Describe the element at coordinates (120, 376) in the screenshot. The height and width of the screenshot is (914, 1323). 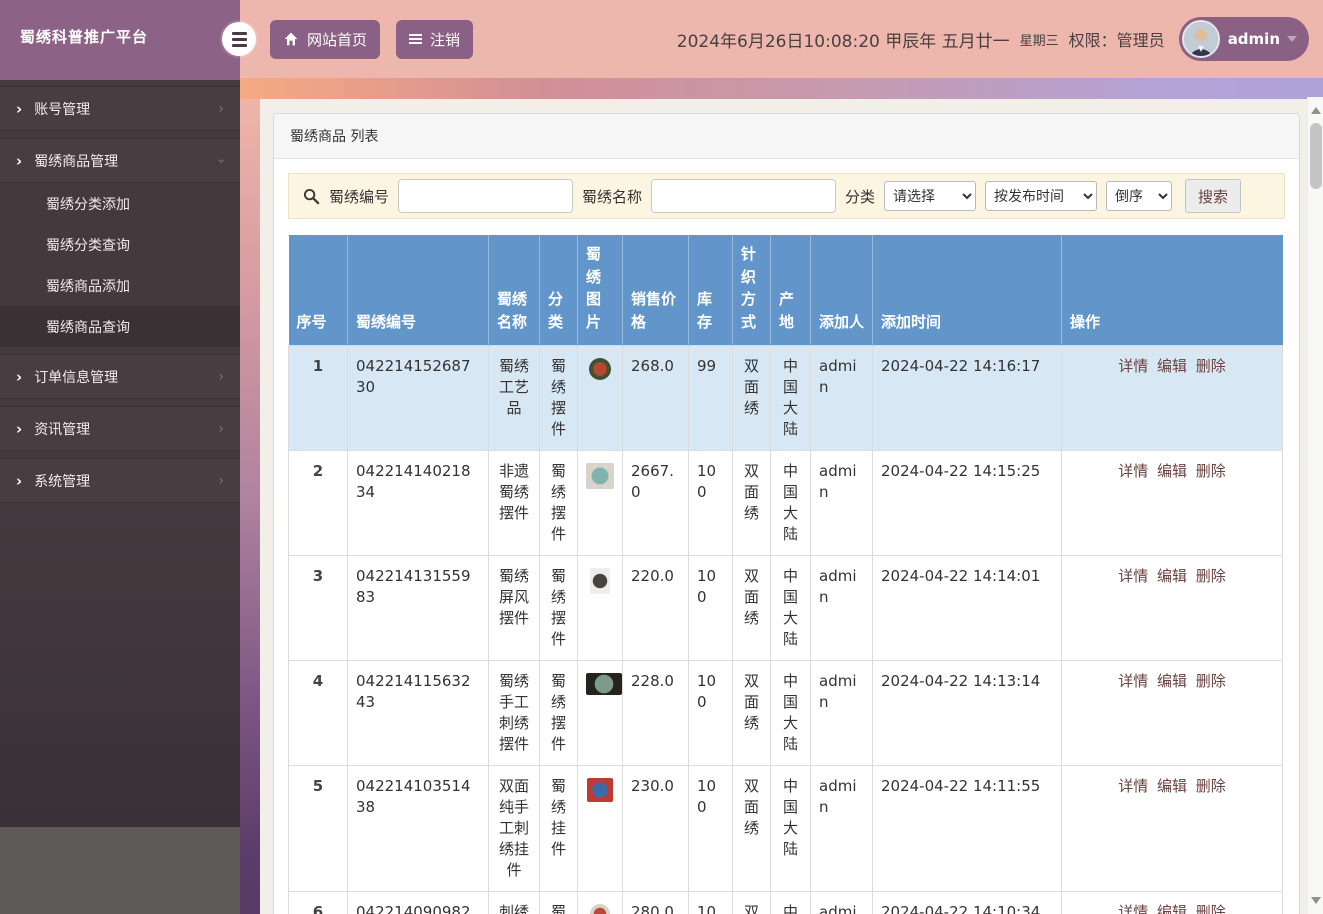
I see `sidebar-item-order-management: › 订单信息管理 ›` at that location.